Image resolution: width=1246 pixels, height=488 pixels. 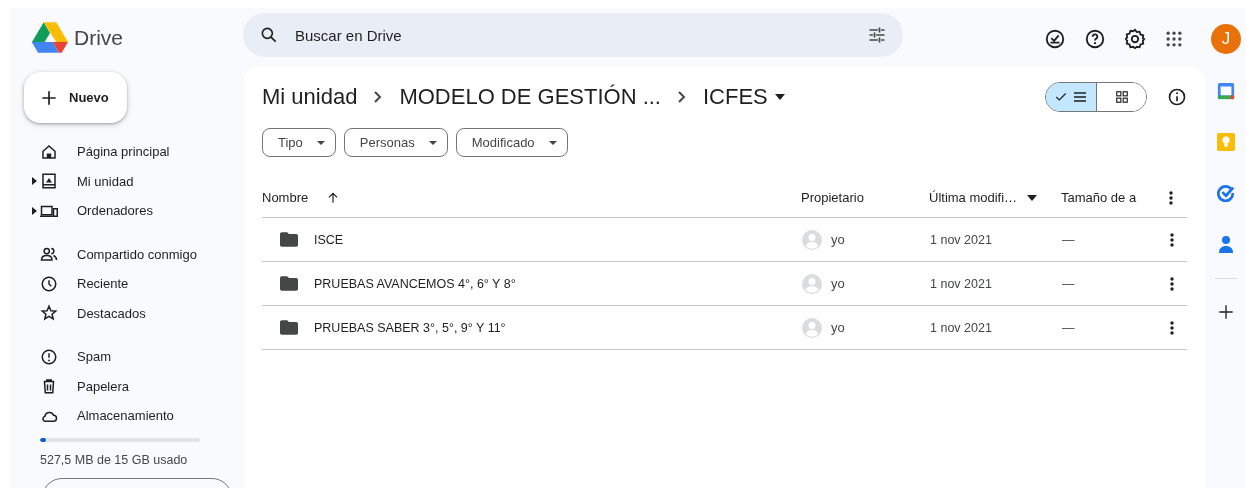 I want to click on sidebar-item: Mi unidad, so click(x=124, y=181).